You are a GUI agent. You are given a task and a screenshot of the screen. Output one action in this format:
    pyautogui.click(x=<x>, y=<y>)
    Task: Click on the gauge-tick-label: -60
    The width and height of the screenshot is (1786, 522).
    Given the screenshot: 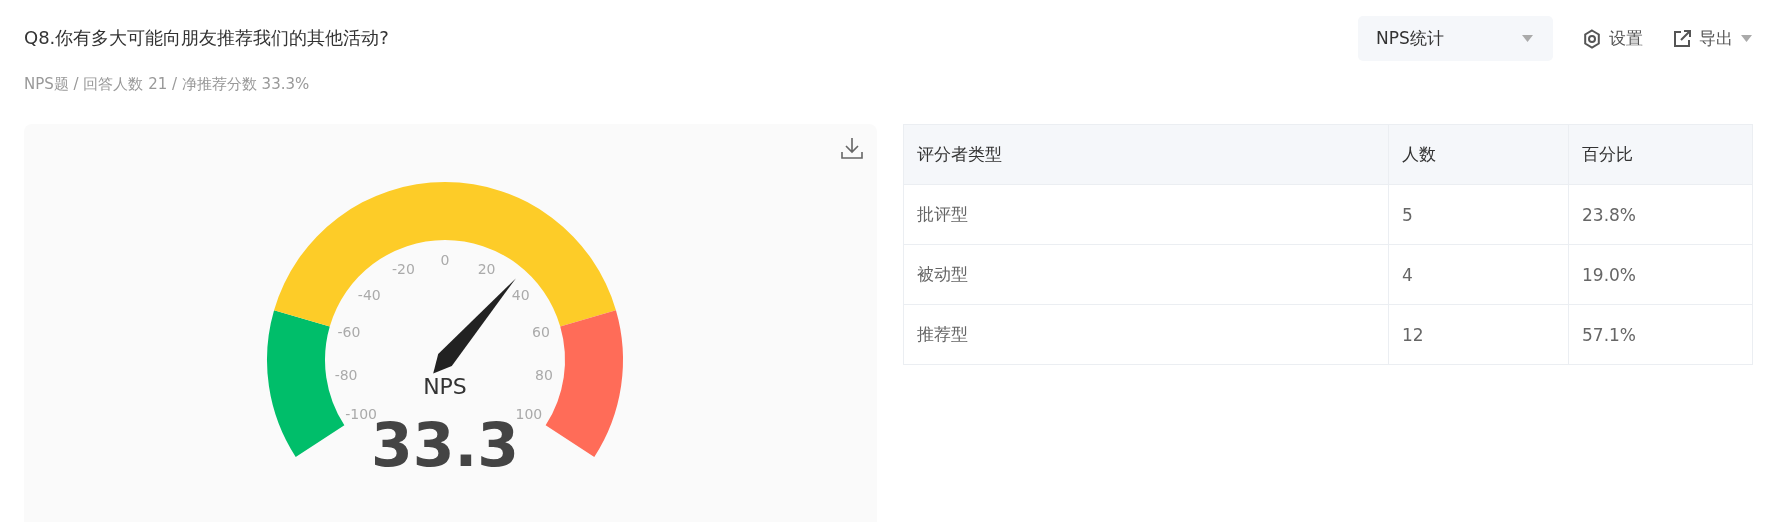 What is the action you would take?
    pyautogui.click(x=349, y=332)
    